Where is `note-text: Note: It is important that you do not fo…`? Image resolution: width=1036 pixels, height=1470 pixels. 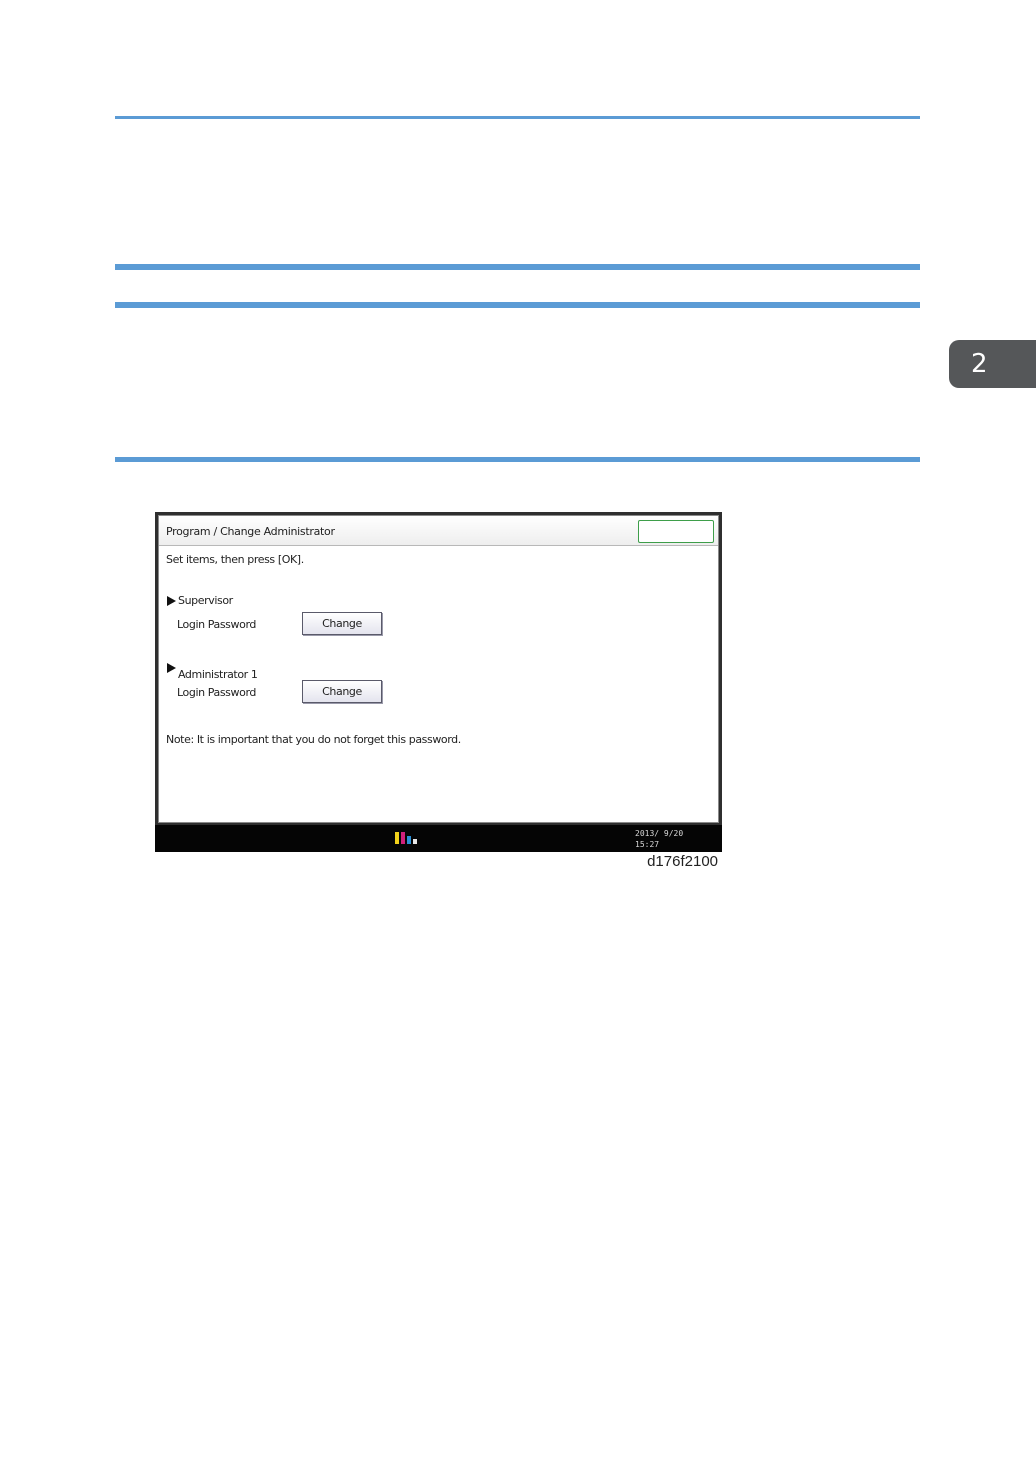
note-text: Note: It is important that you do not fo… is located at coordinates (313, 739).